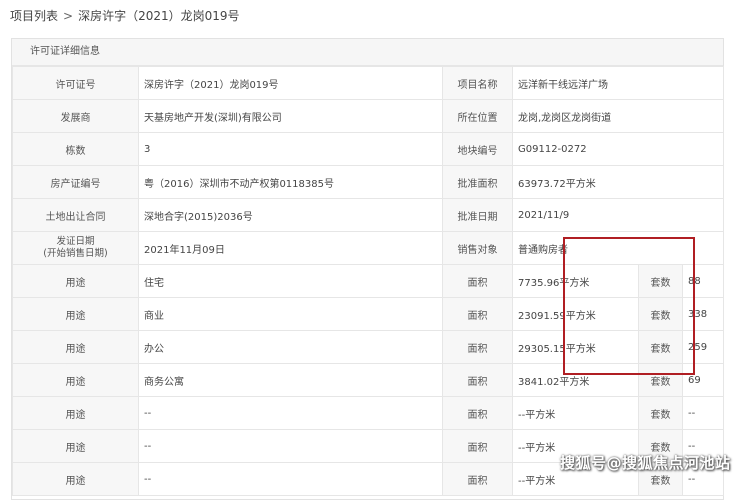  I want to click on sales-target-label: 销售对象, so click(477, 248).